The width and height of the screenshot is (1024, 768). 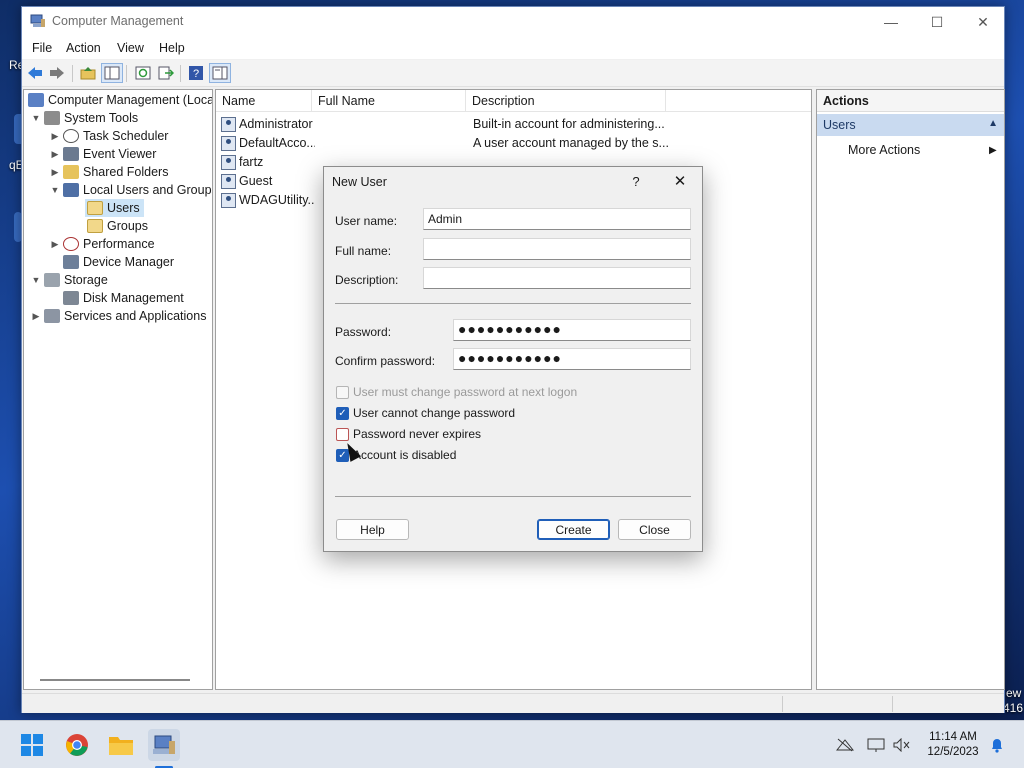 What do you see at coordinates (513, 73) in the screenshot?
I see `toolbar: ?` at bounding box center [513, 73].